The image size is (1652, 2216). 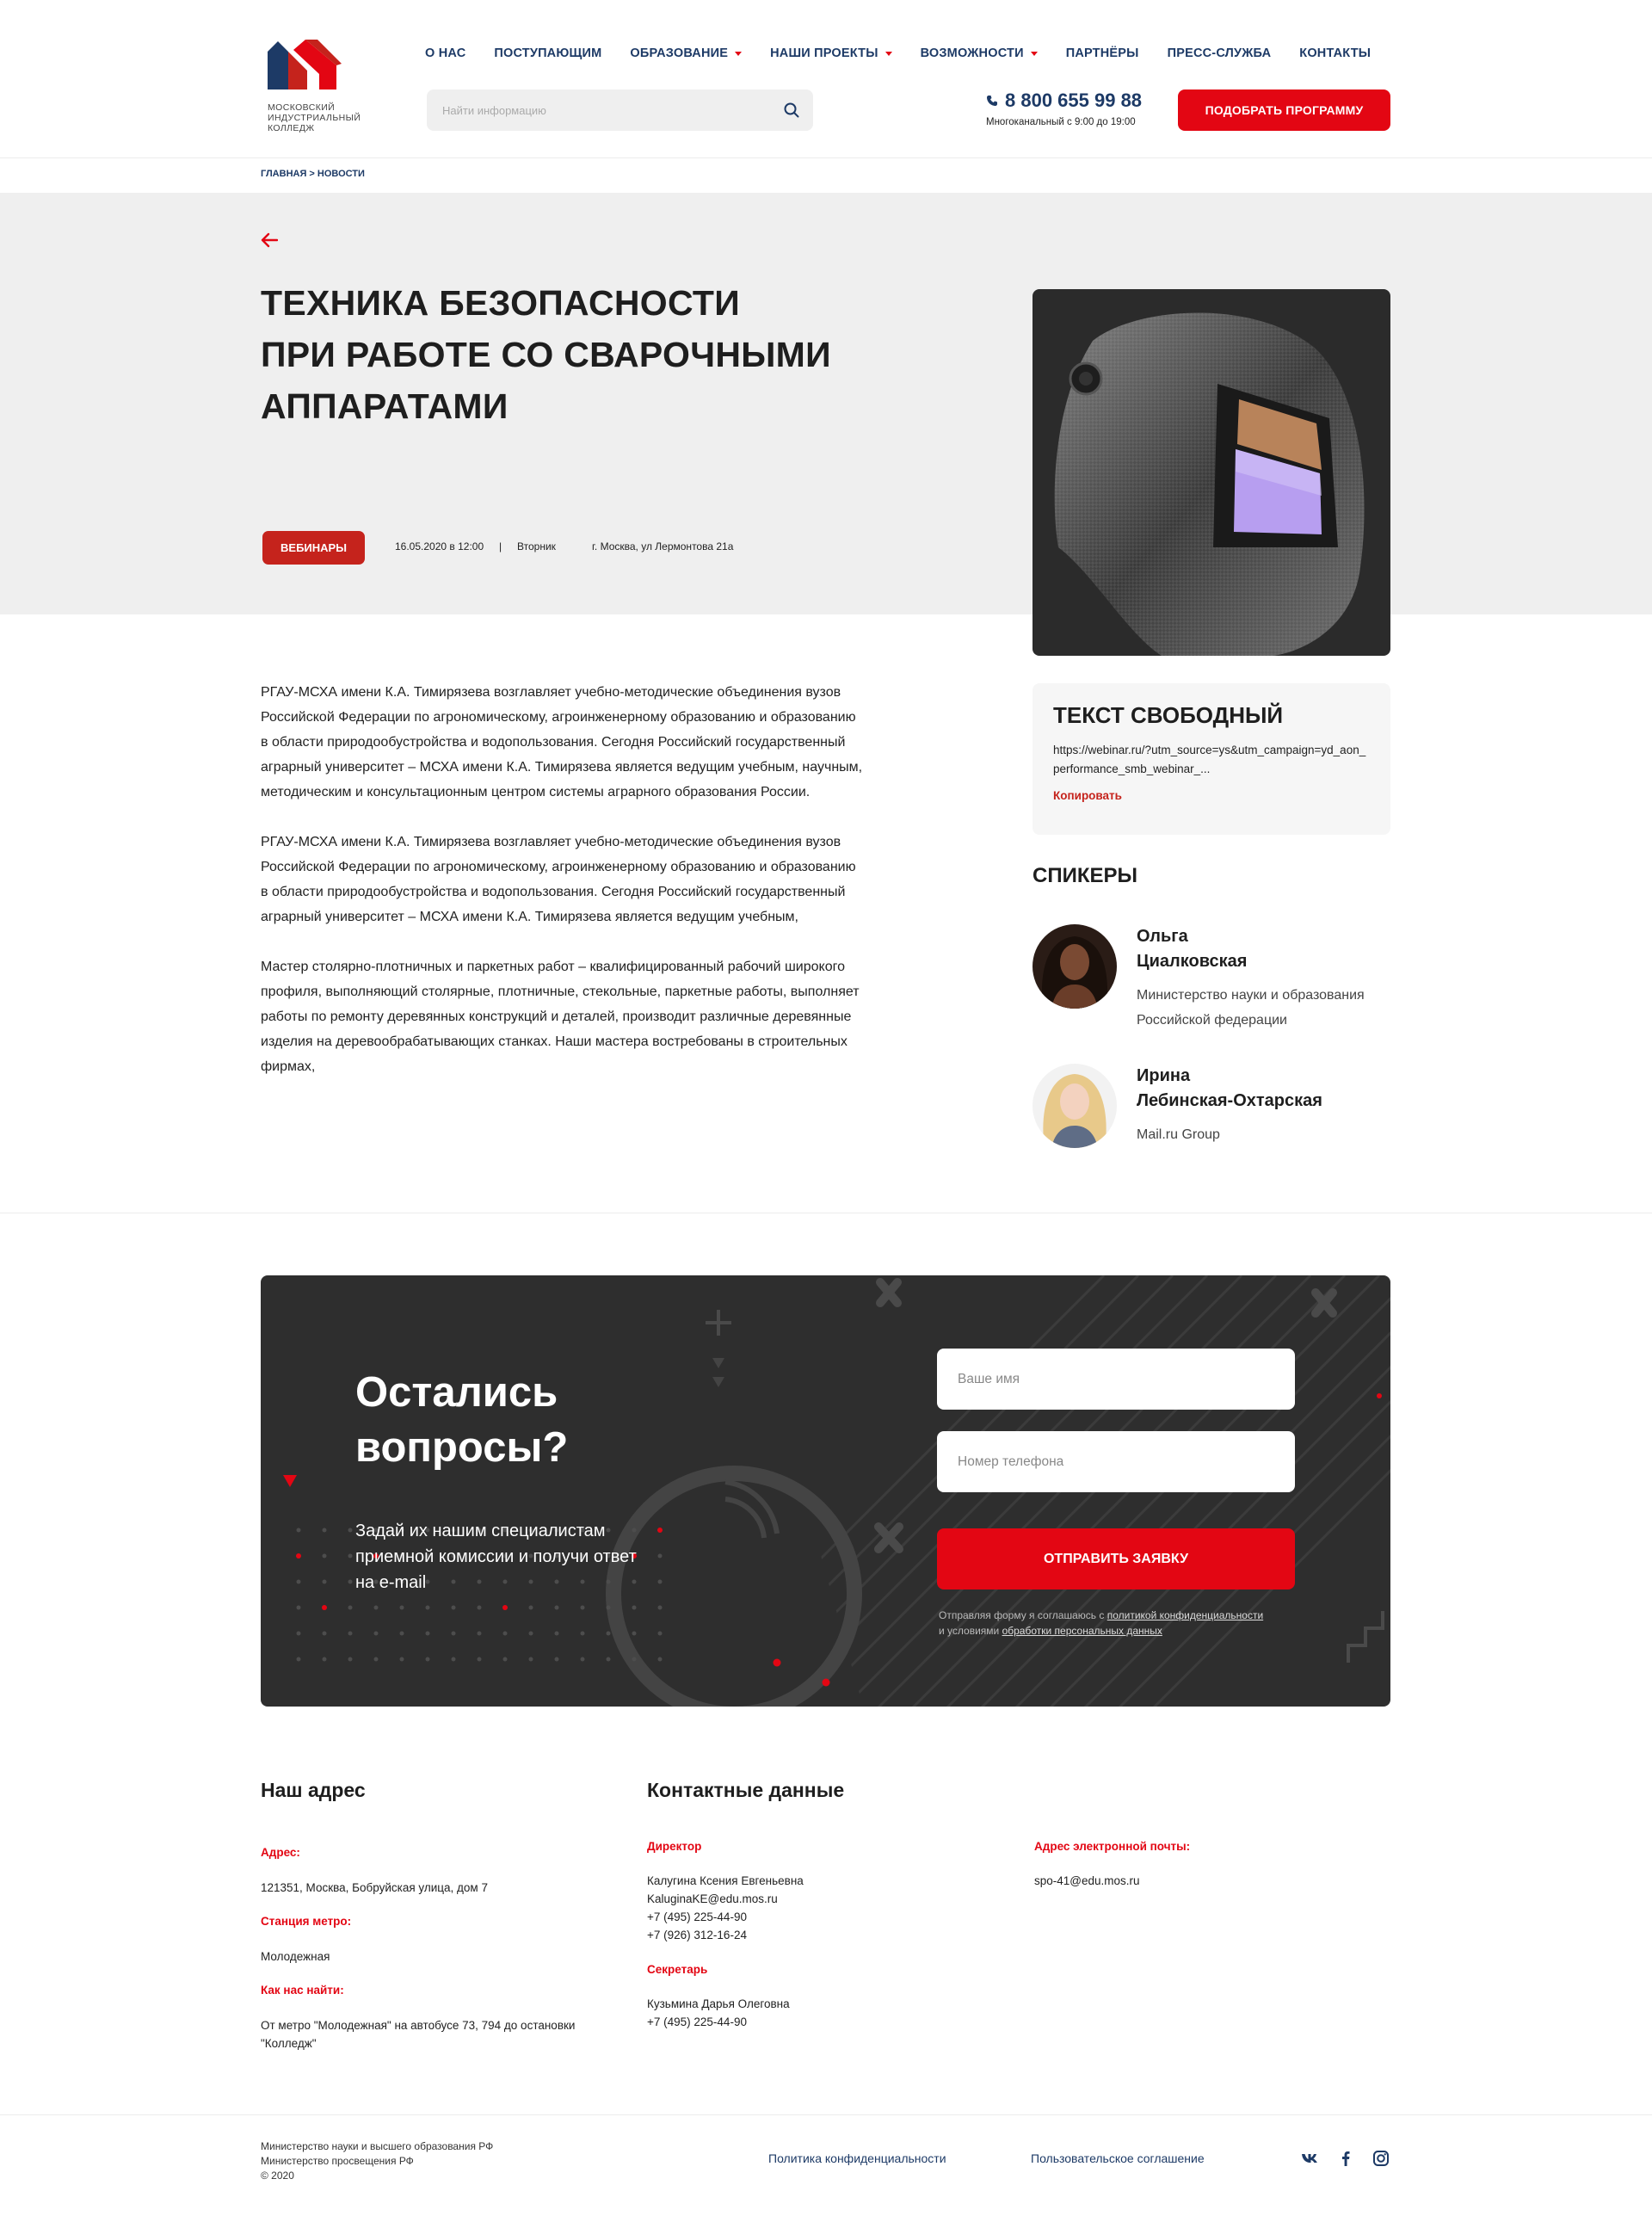 I want to click on director-label: Директор, so click(x=674, y=1847).